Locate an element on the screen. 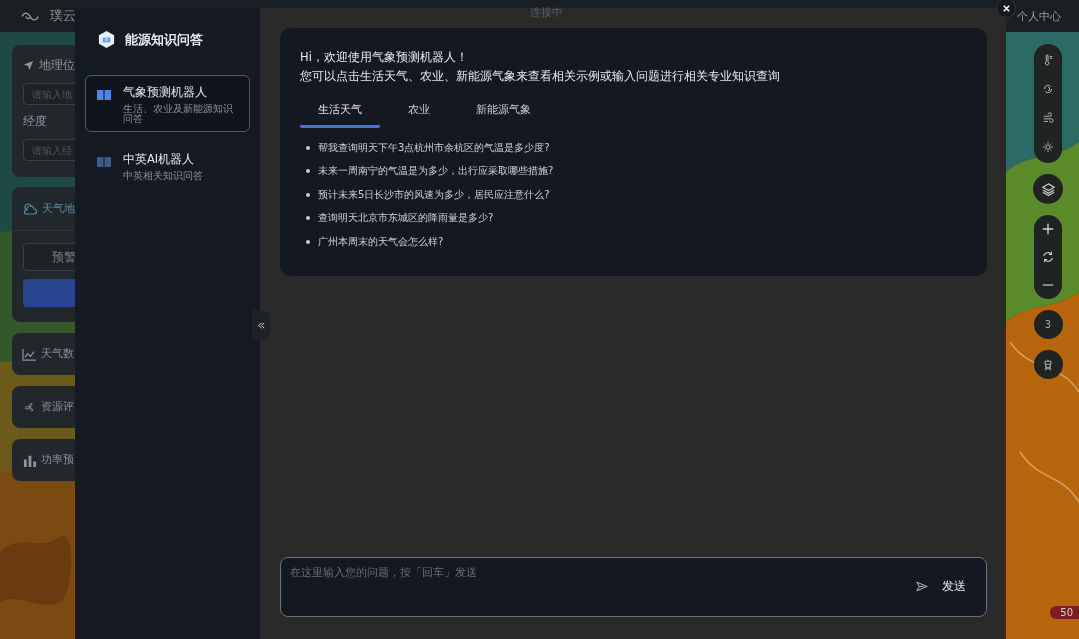 This screenshot has height=639, width=1079. longitude-label: 经度 is located at coordinates (35, 121).